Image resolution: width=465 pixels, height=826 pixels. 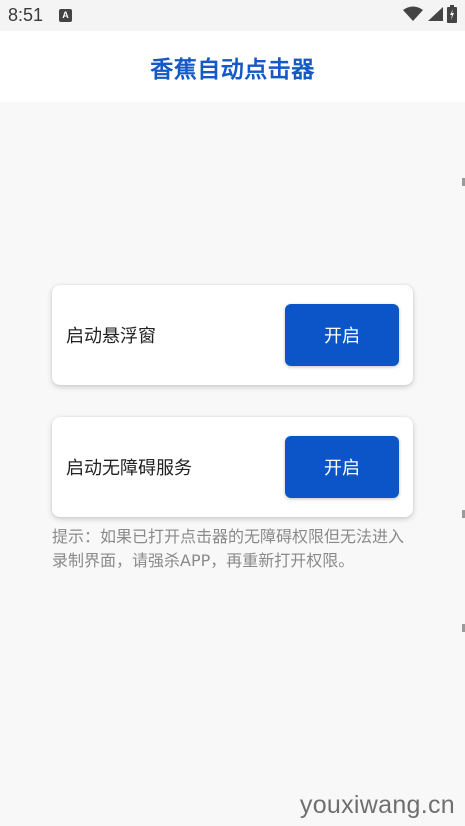 What do you see at coordinates (342, 467) in the screenshot?
I see `enable-accessibility-service-button: 开启` at bounding box center [342, 467].